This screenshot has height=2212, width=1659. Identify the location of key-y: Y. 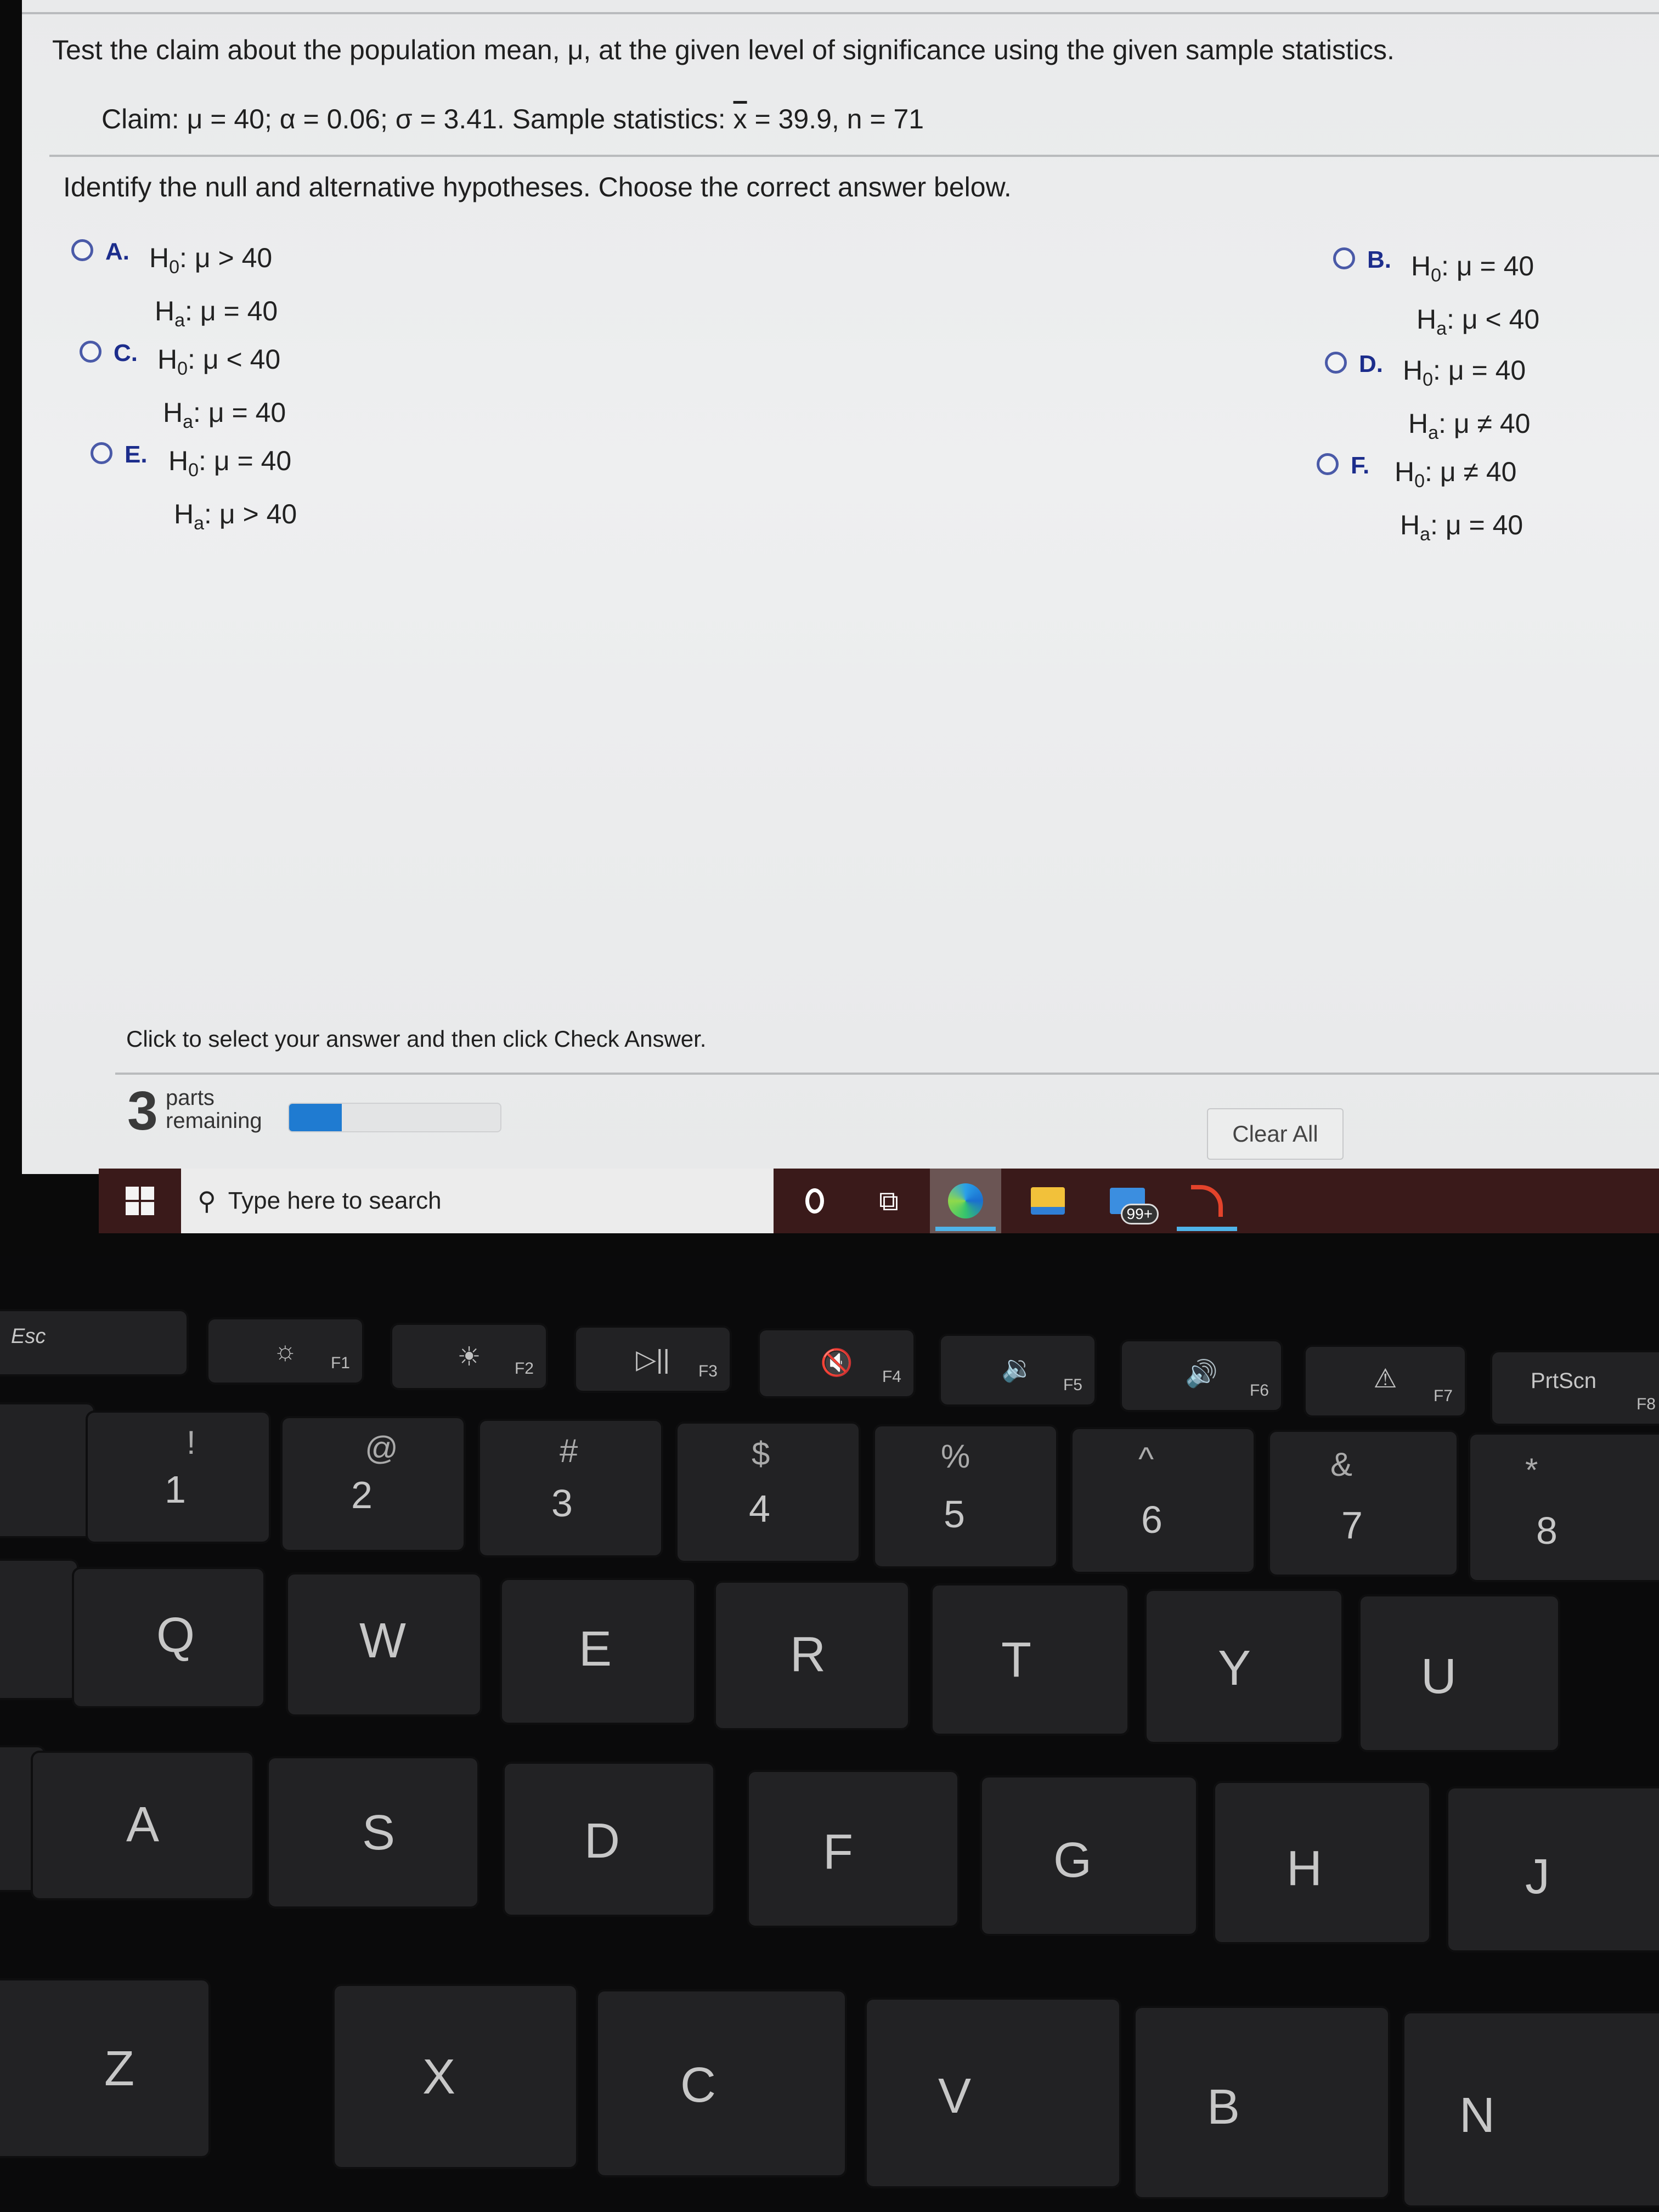
(1244, 1666).